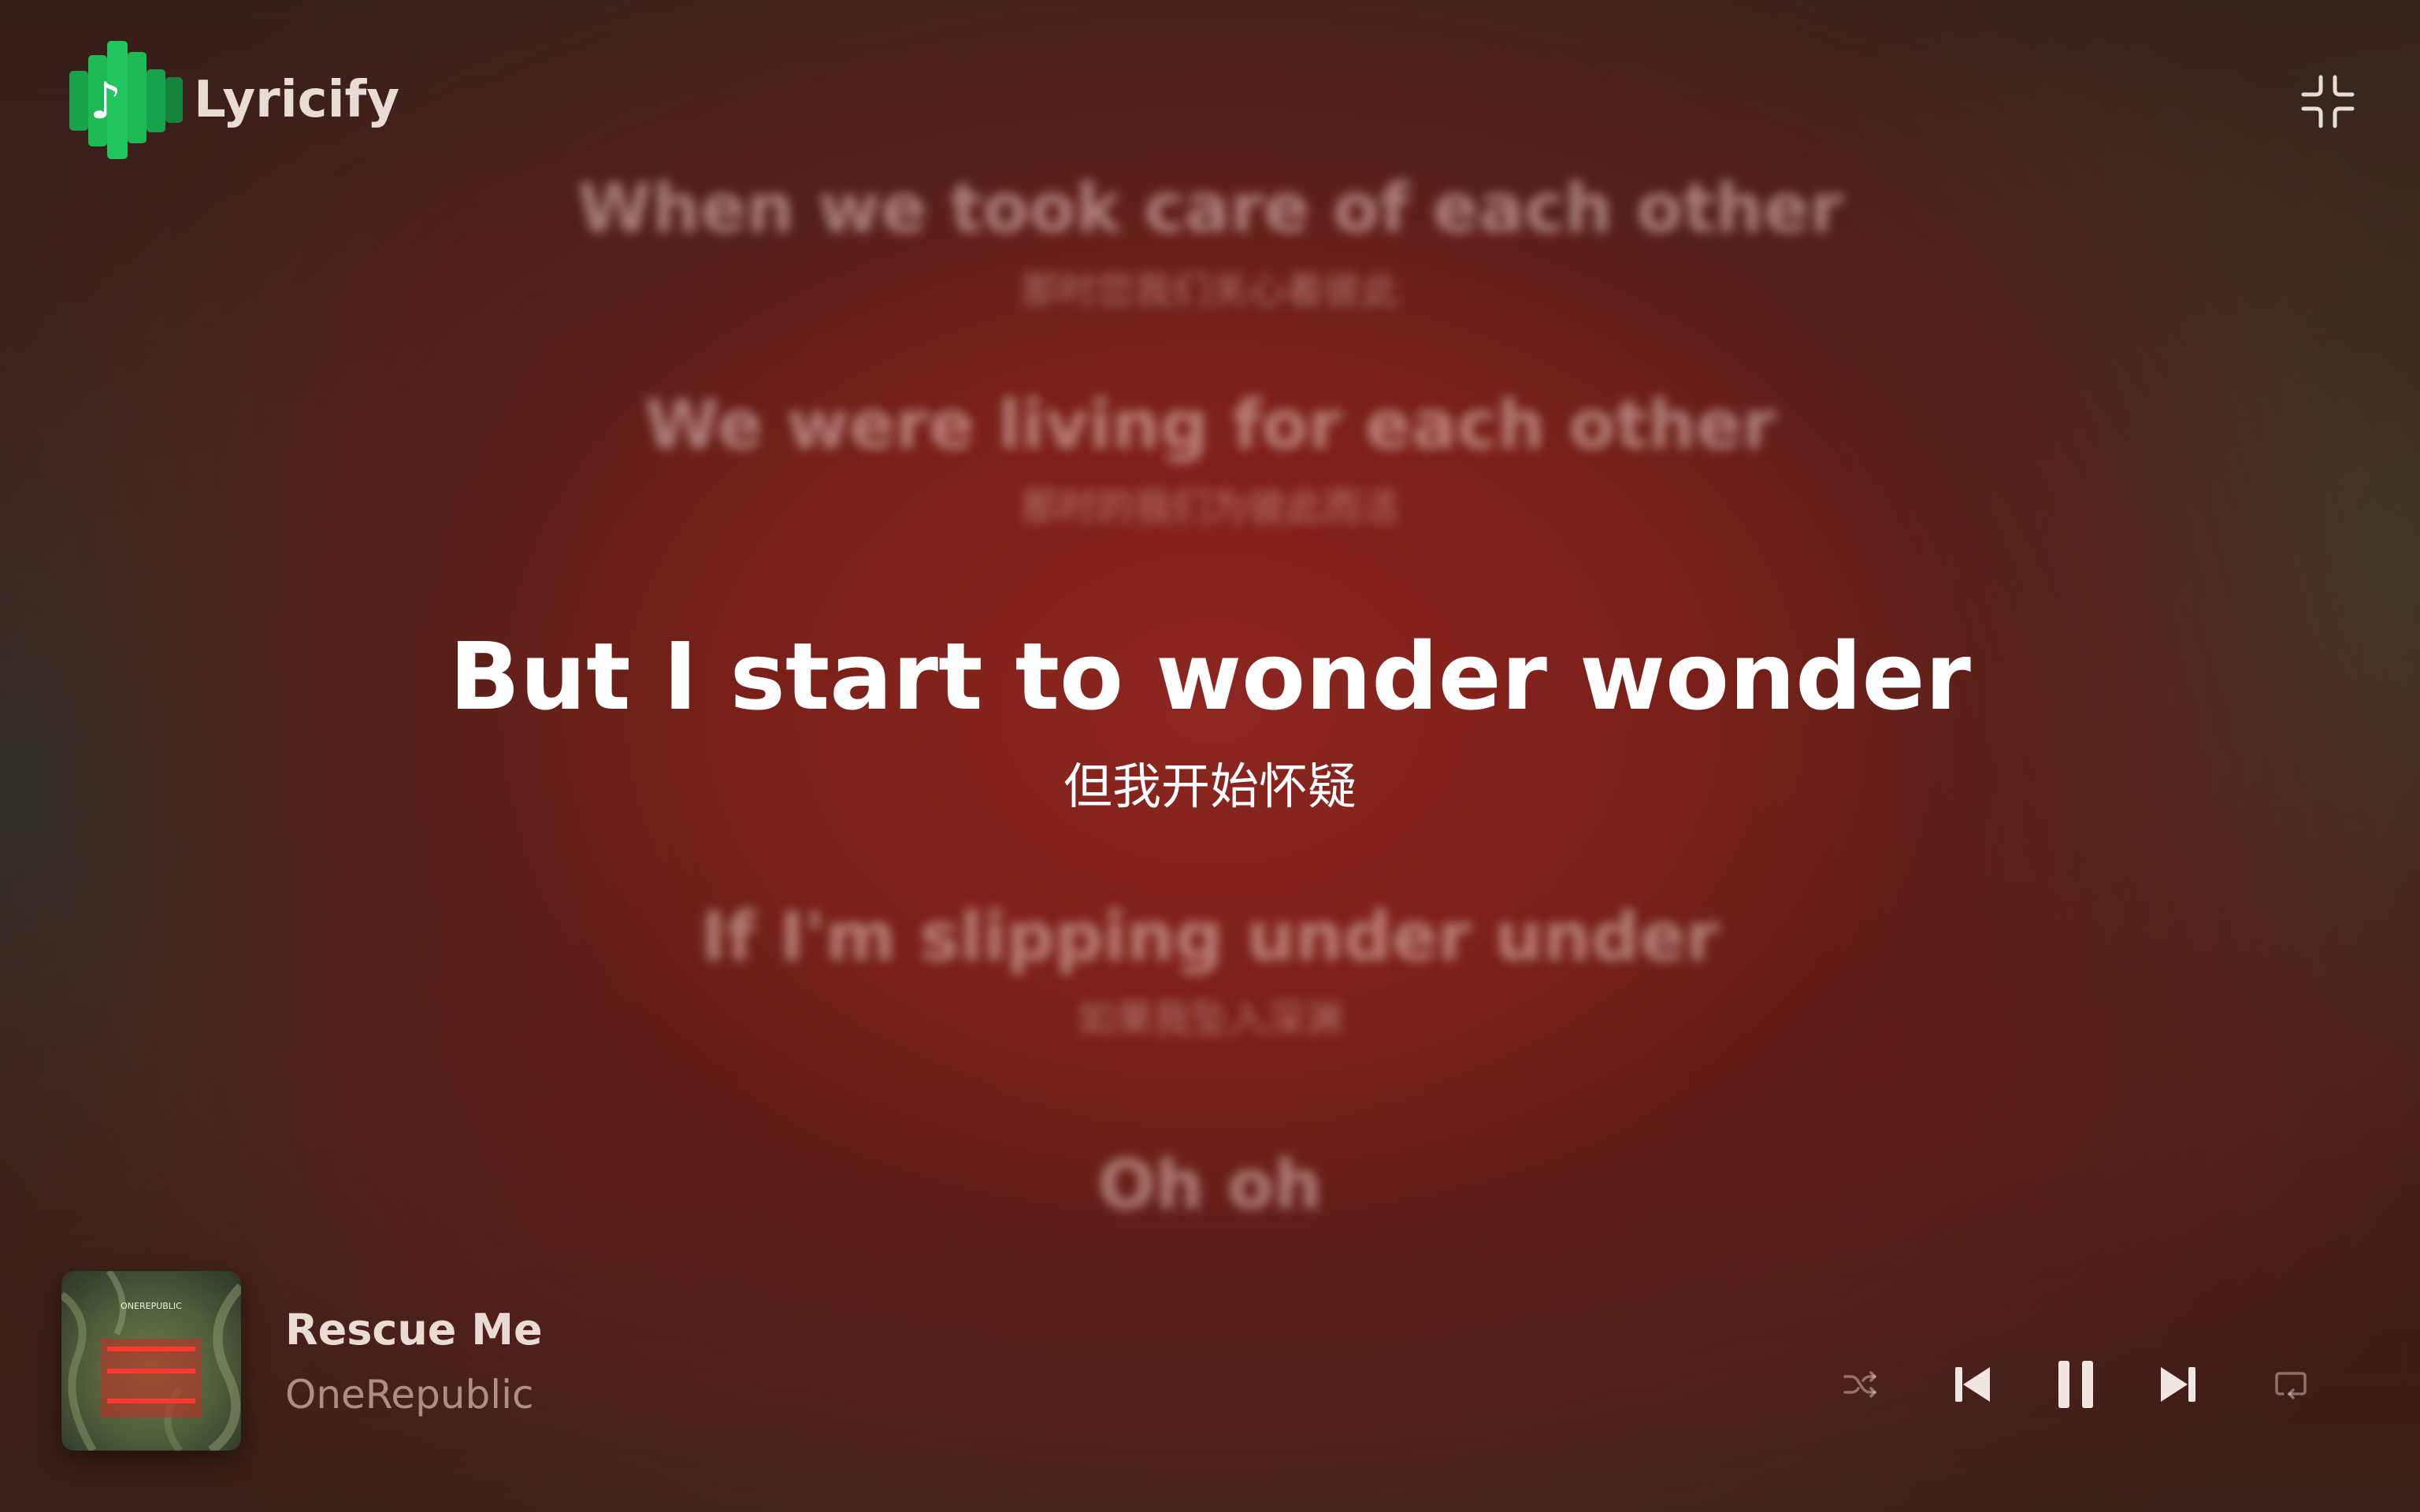  What do you see at coordinates (1210, 1384) in the screenshot?
I see `playback-controls` at bounding box center [1210, 1384].